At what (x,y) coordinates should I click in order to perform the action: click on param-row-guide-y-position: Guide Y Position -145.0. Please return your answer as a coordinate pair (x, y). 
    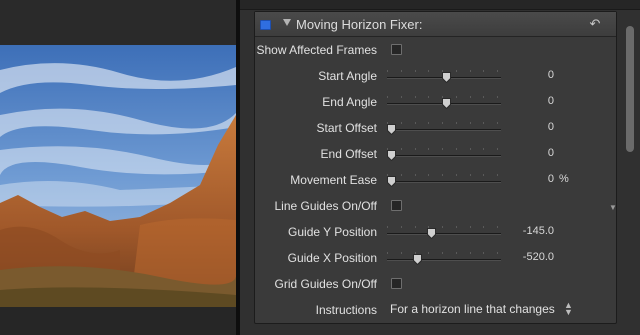
    Looking at the image, I should click on (435, 232).